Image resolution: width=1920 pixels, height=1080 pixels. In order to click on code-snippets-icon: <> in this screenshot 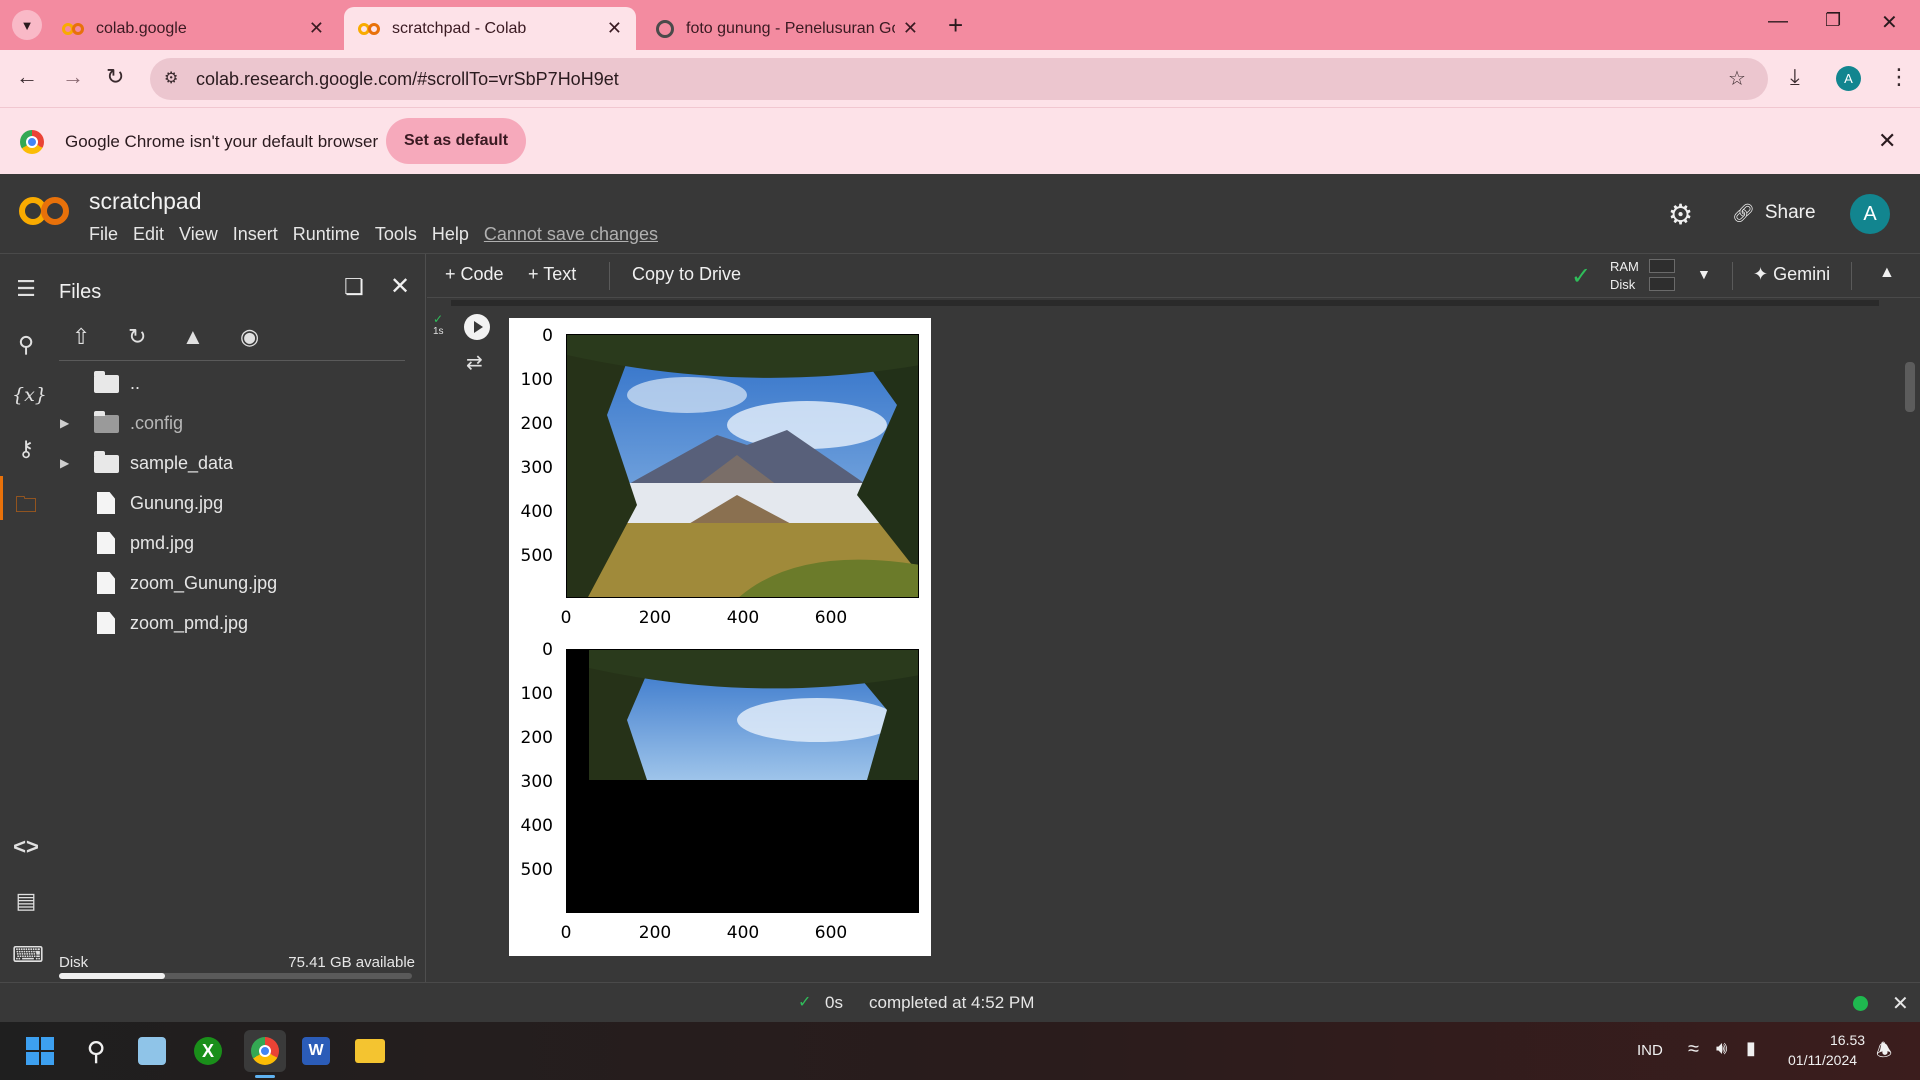, I will do `click(26, 847)`.